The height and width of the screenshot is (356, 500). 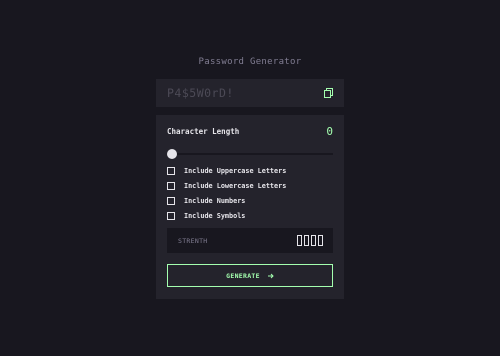 What do you see at coordinates (171, 201) in the screenshot?
I see `numbers-checkbox` at bounding box center [171, 201].